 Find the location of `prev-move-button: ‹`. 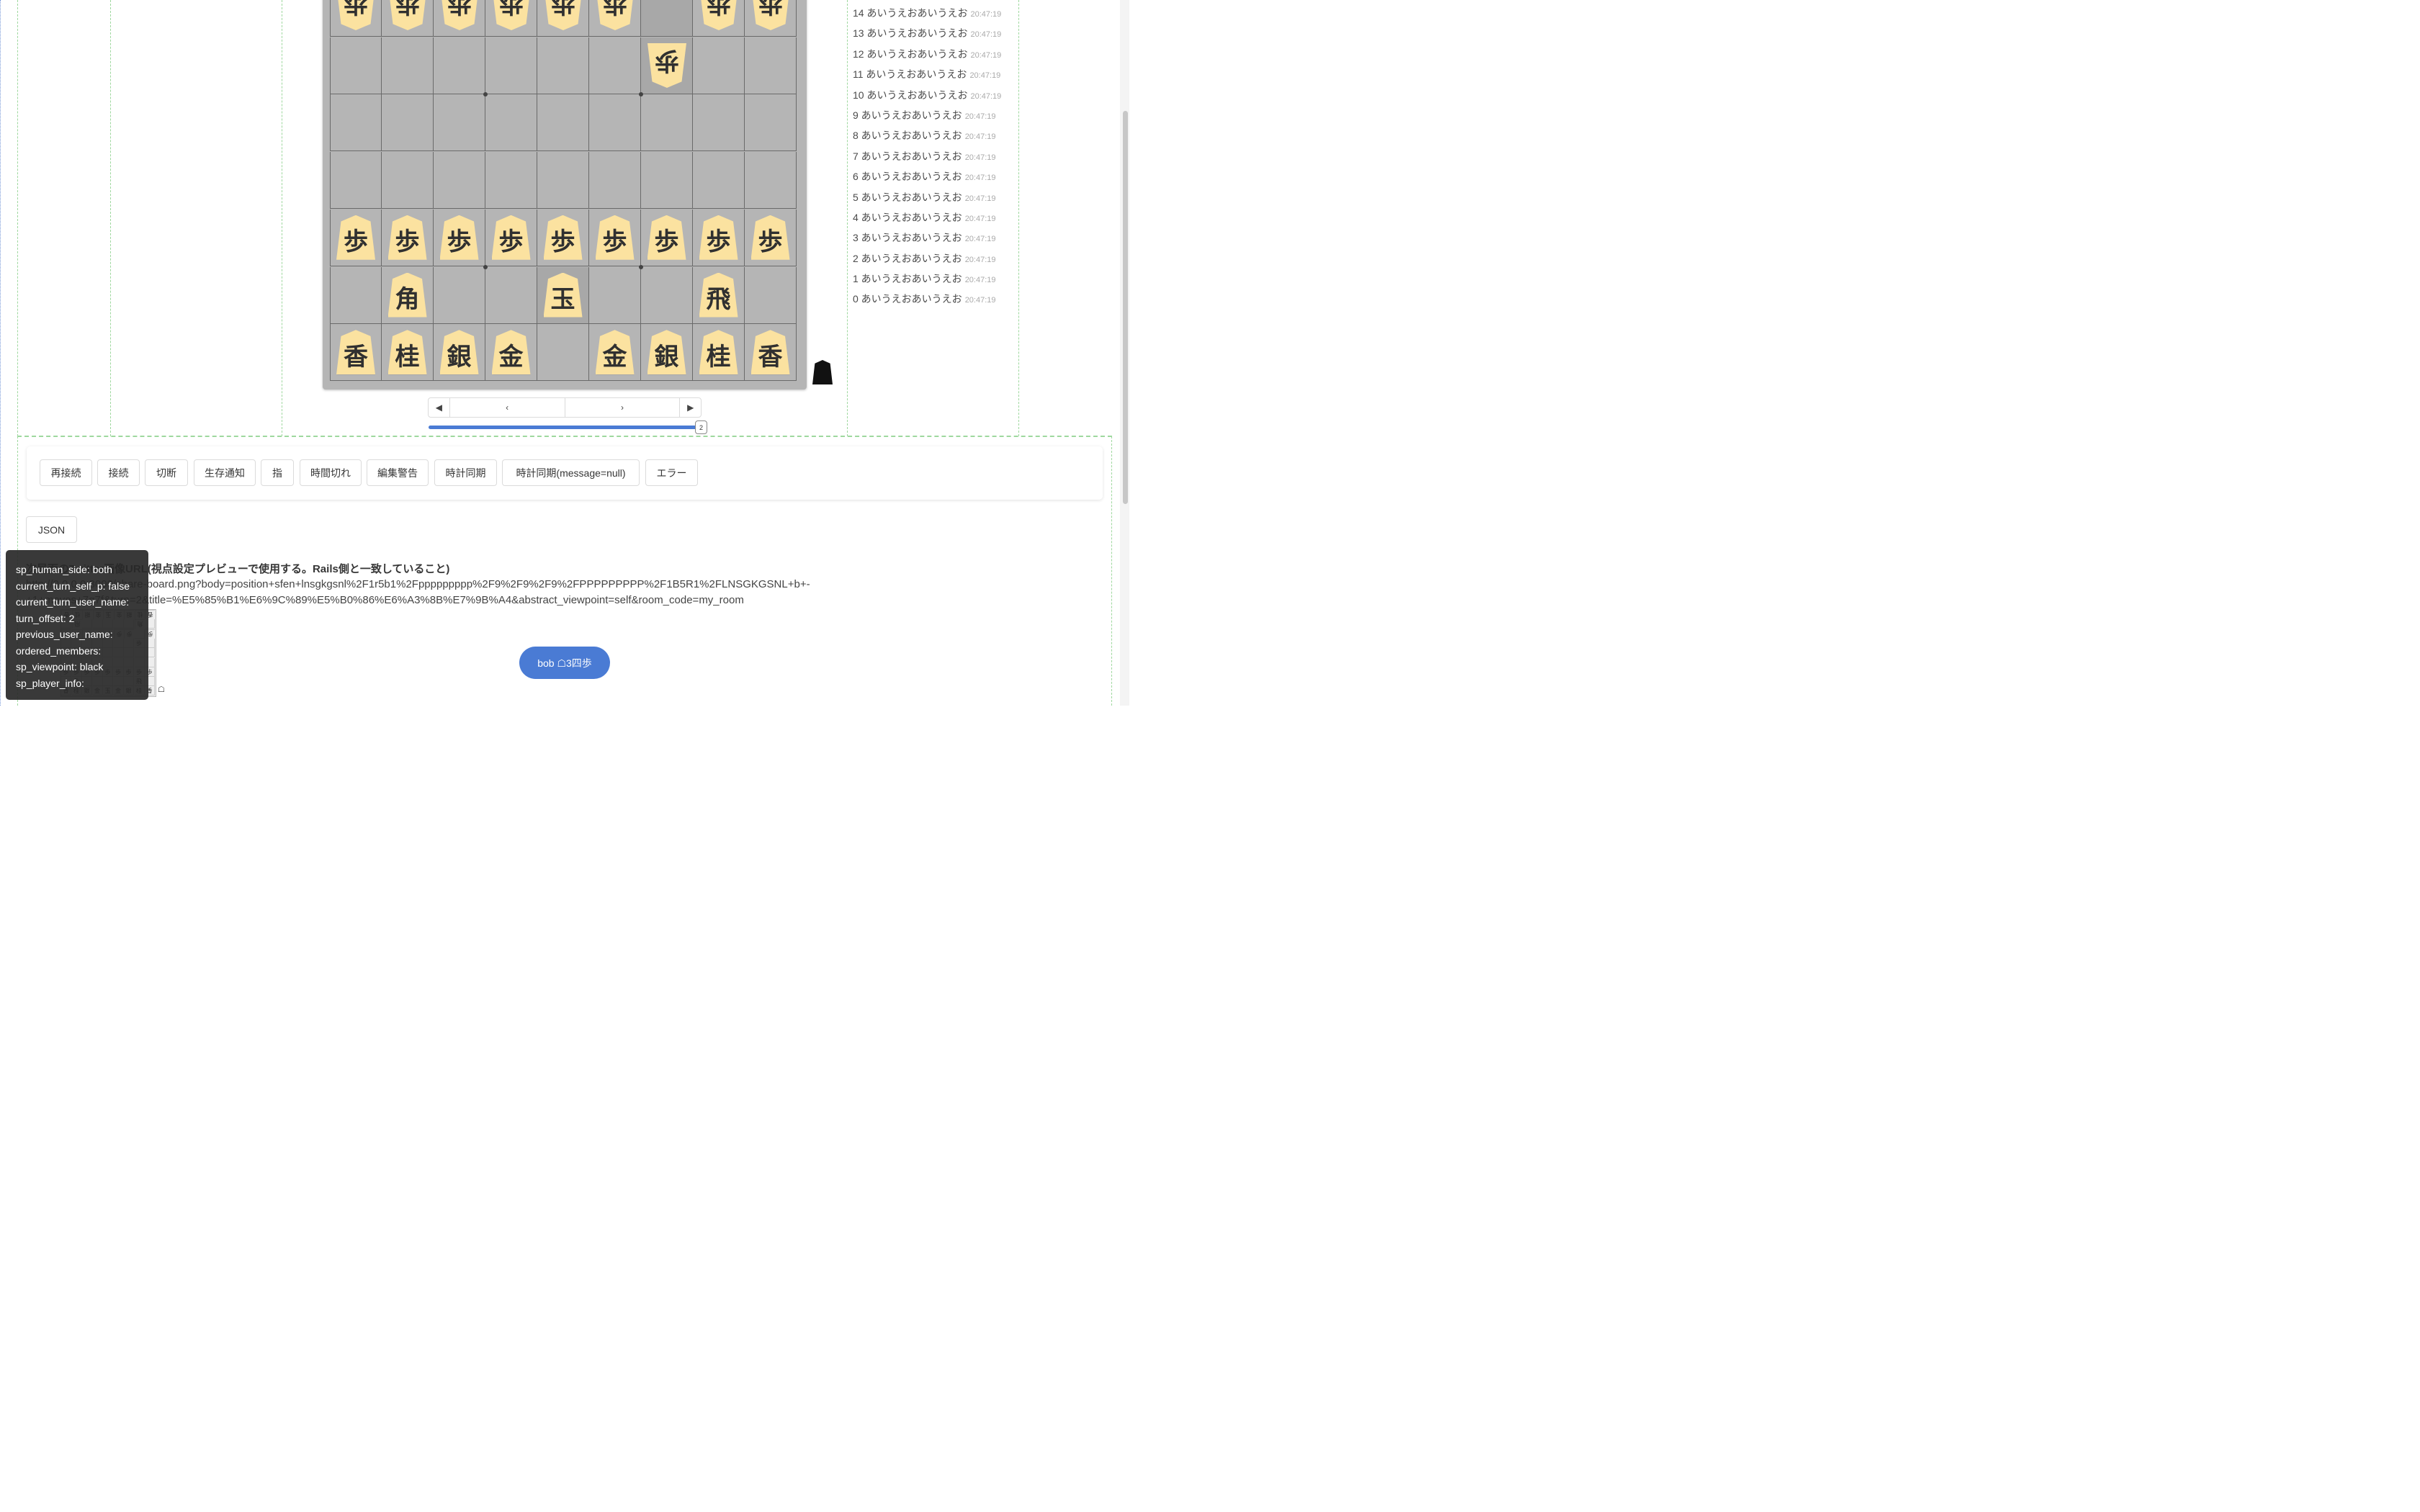

prev-move-button: ‹ is located at coordinates (508, 407).